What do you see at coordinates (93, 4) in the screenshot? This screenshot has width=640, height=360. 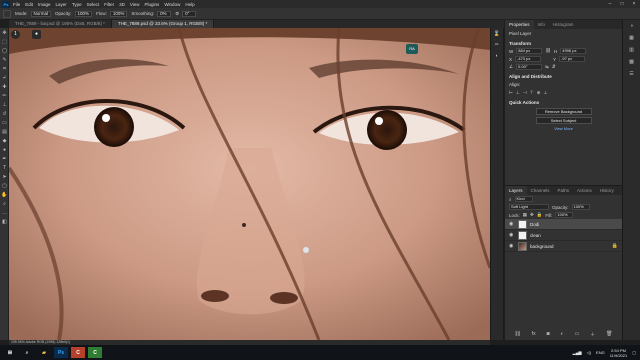 I see `menu-select: Select` at bounding box center [93, 4].